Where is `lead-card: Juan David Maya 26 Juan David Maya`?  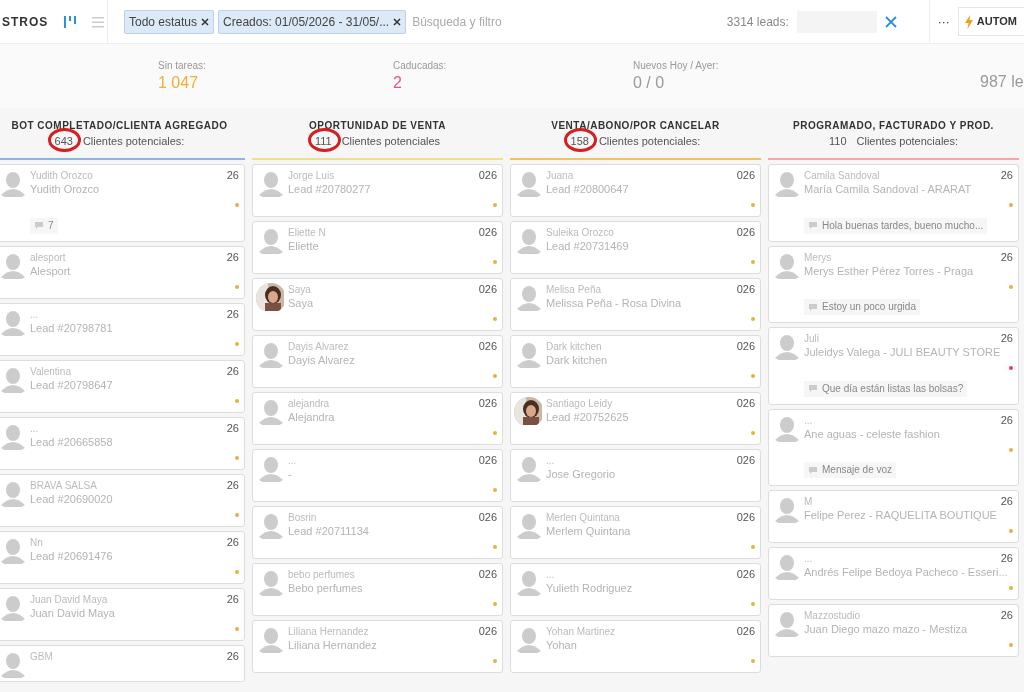
lead-card: Juan David Maya 26 Juan David Maya is located at coordinates (122, 614).